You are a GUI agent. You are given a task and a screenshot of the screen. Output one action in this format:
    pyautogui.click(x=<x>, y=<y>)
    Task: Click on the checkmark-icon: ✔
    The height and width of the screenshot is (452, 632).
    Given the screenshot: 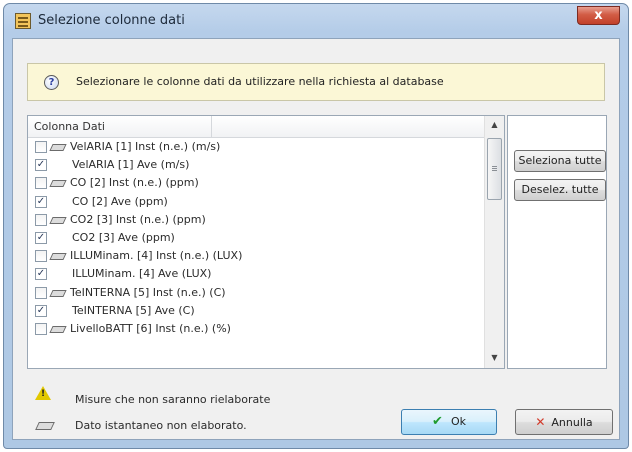 What is the action you would take?
    pyautogui.click(x=437, y=421)
    